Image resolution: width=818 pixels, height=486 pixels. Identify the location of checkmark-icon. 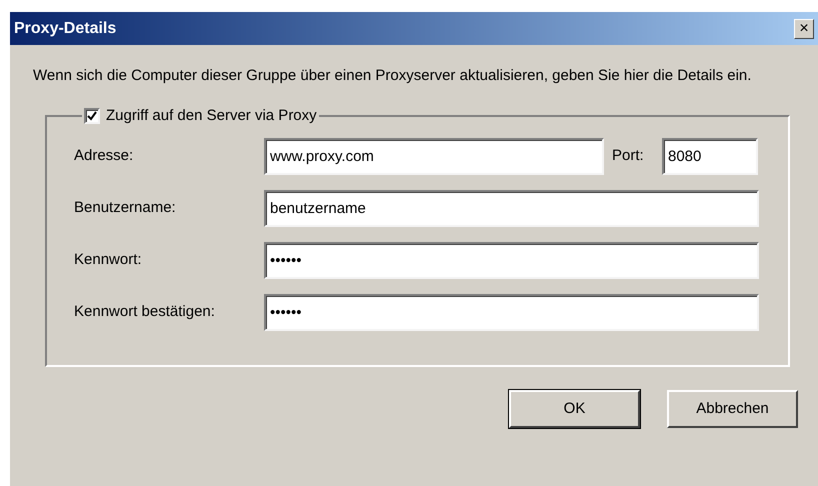
(92, 116).